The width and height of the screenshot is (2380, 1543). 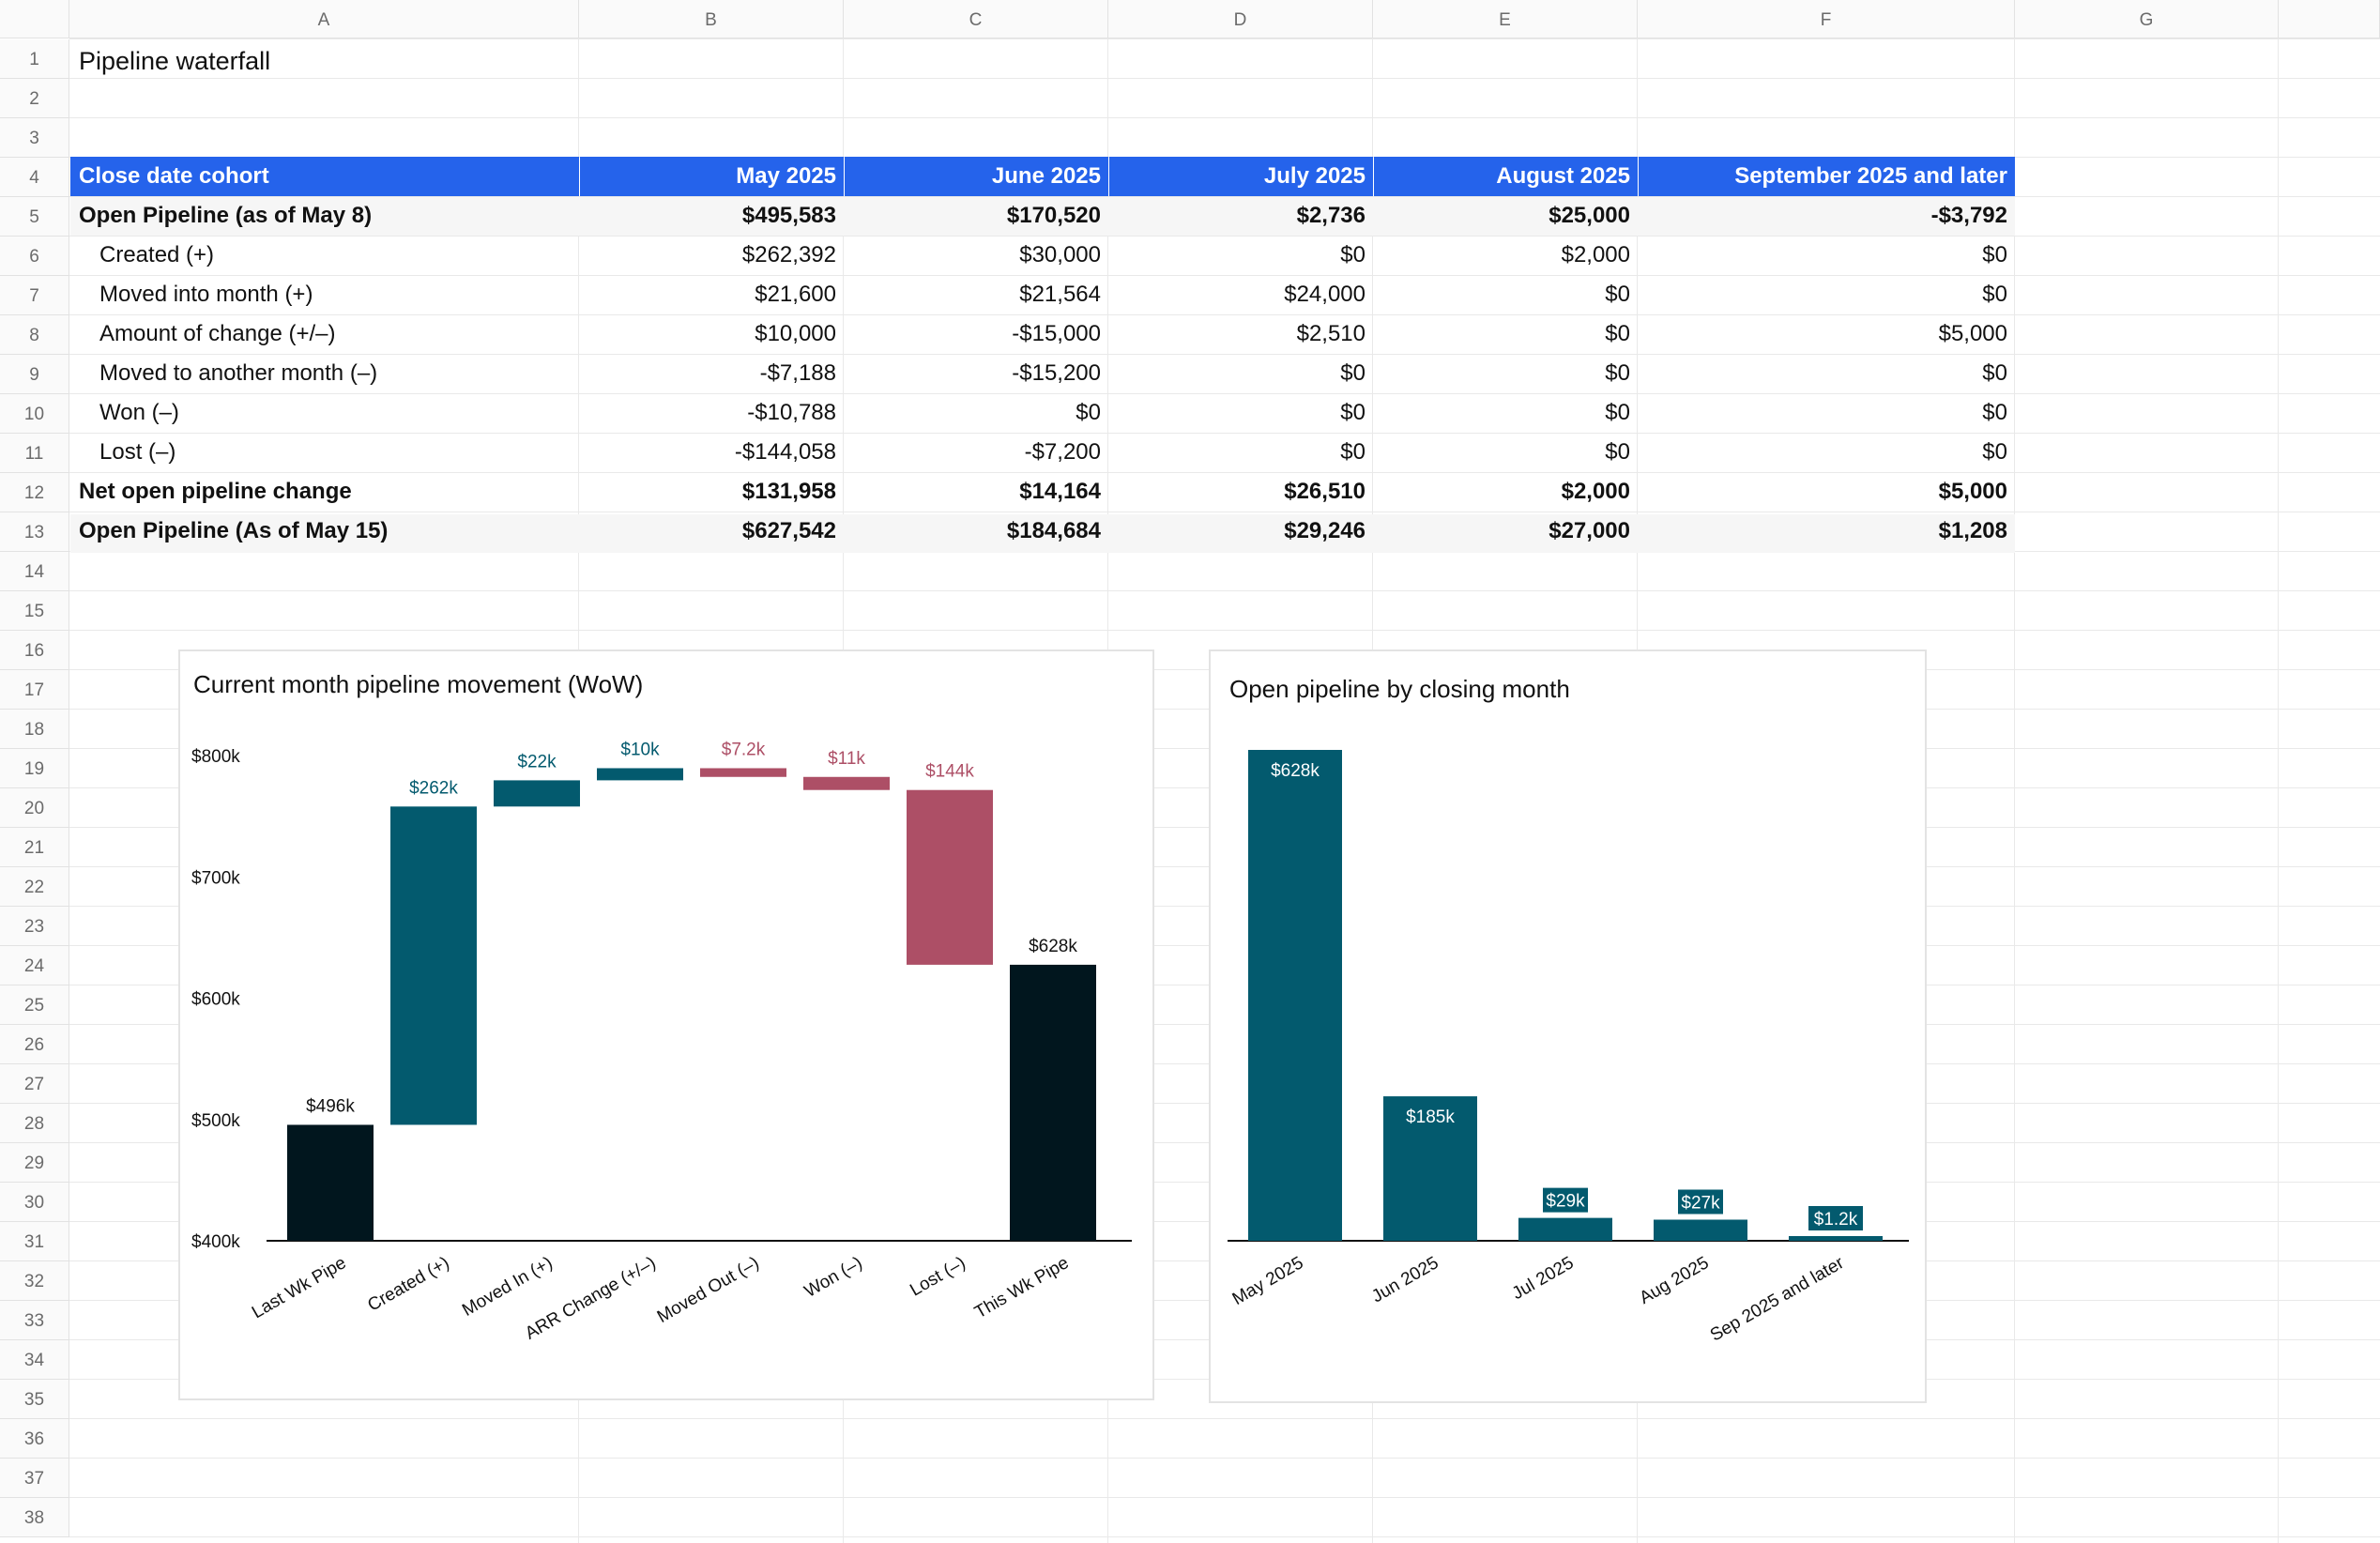 What do you see at coordinates (34, 98) in the screenshot?
I see `row-header-2: 2` at bounding box center [34, 98].